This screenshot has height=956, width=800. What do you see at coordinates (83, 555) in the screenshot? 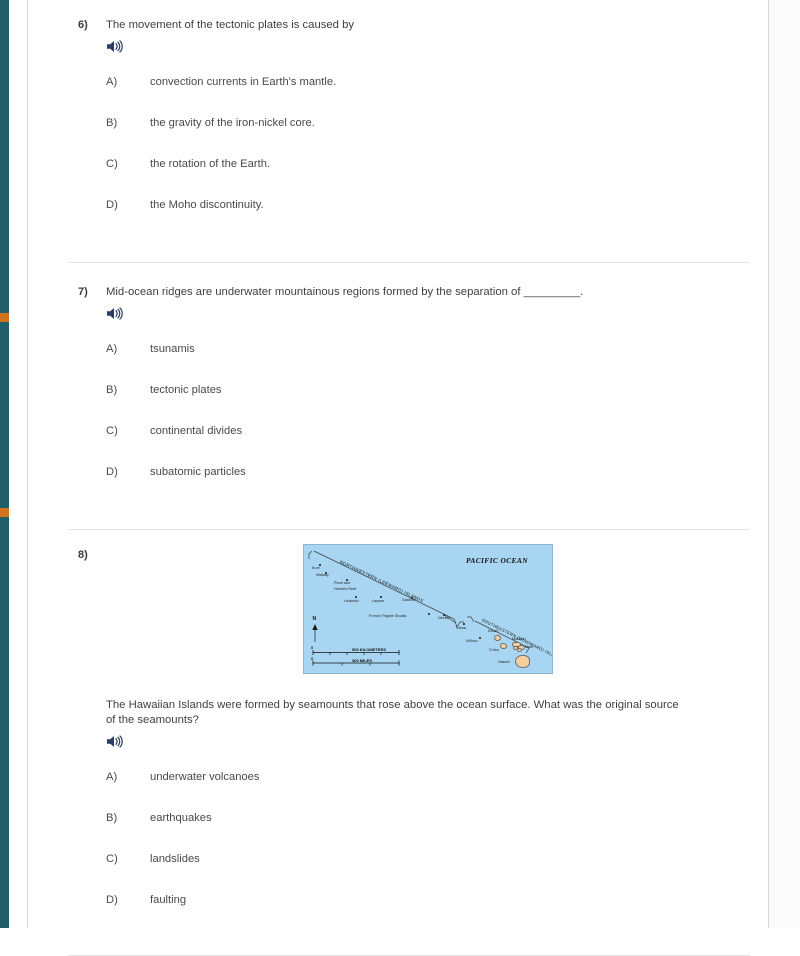
I see `question-8-number: 8)` at bounding box center [83, 555].